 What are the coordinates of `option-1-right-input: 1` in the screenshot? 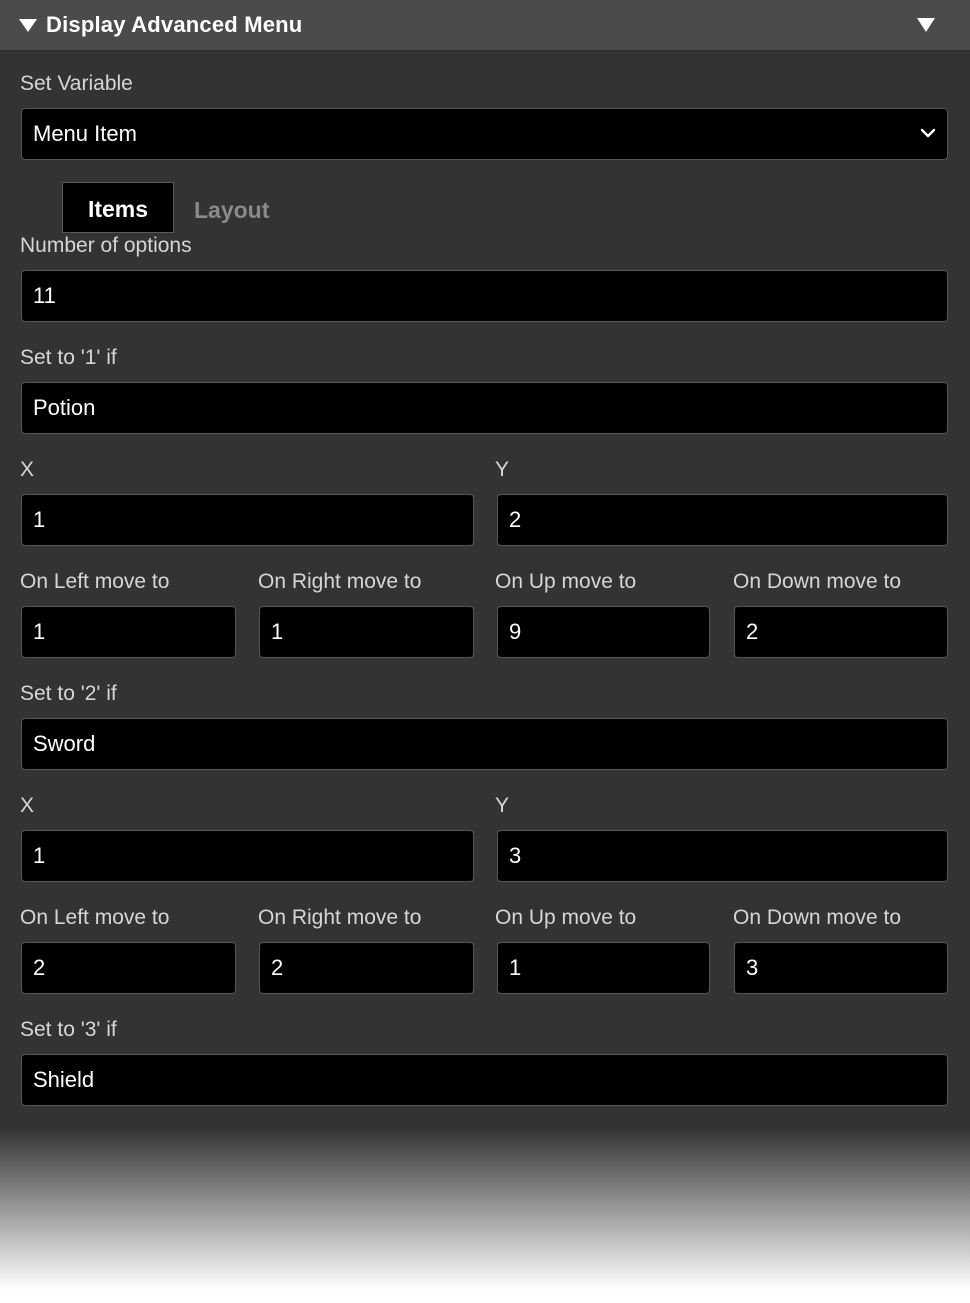 It's located at (366, 632).